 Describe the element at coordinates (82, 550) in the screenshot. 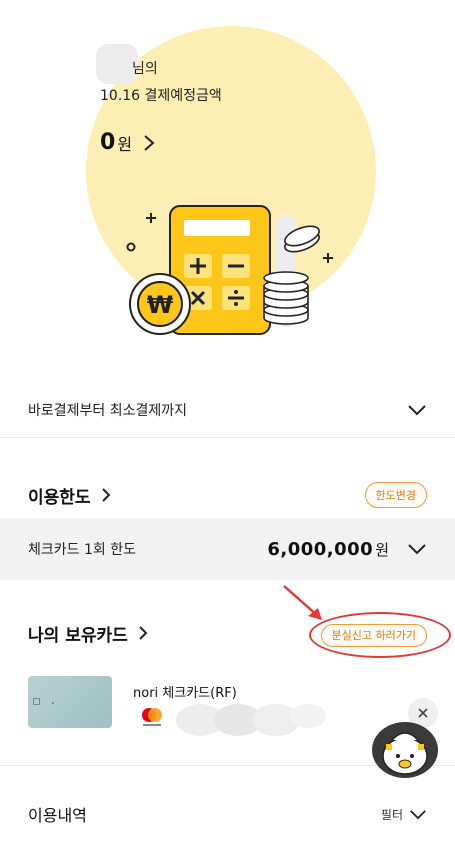

I see `limit-row-label: 체크카드 1회 한도` at that location.